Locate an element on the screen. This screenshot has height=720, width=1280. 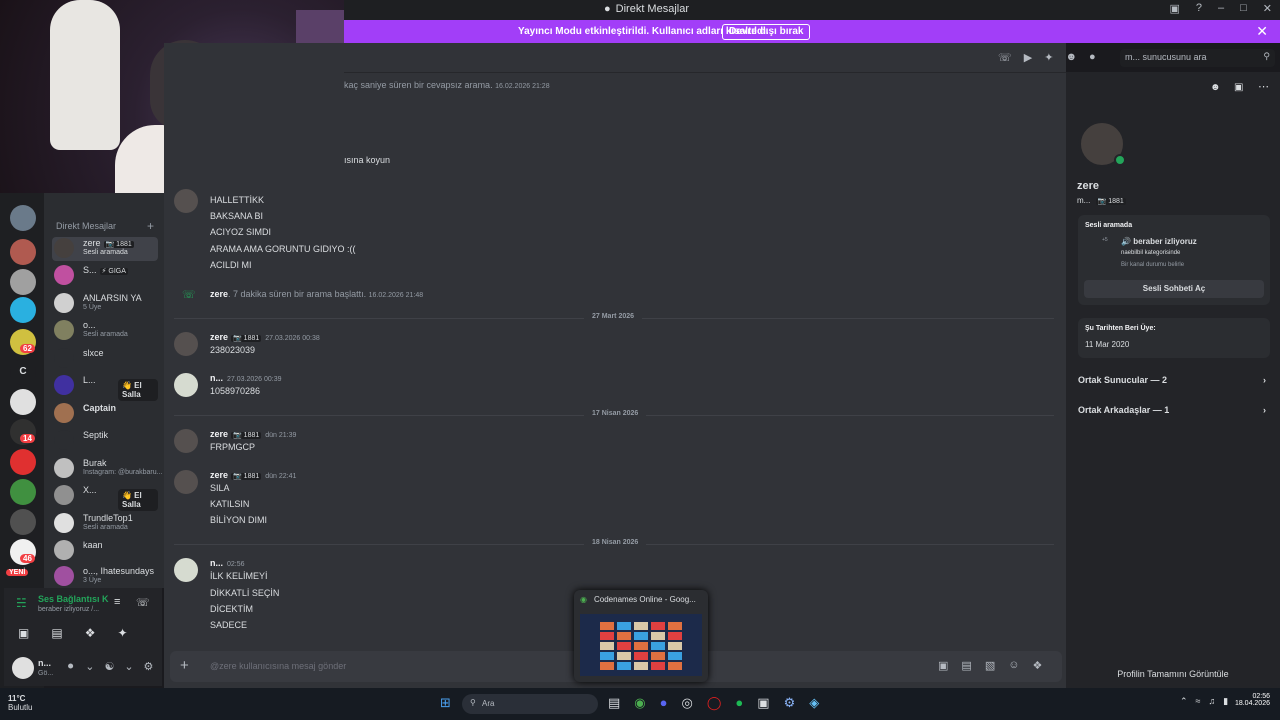
disconnect-icon: ☏ is located at coordinates (143, 602).